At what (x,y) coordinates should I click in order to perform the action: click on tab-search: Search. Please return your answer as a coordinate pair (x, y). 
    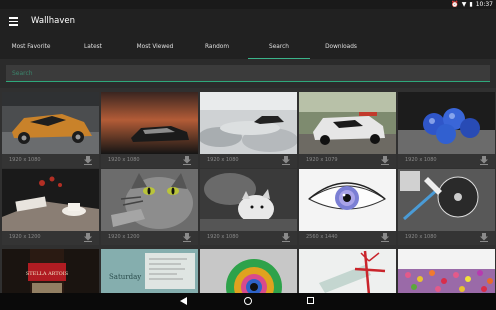
    Looking at the image, I should click on (279, 47).